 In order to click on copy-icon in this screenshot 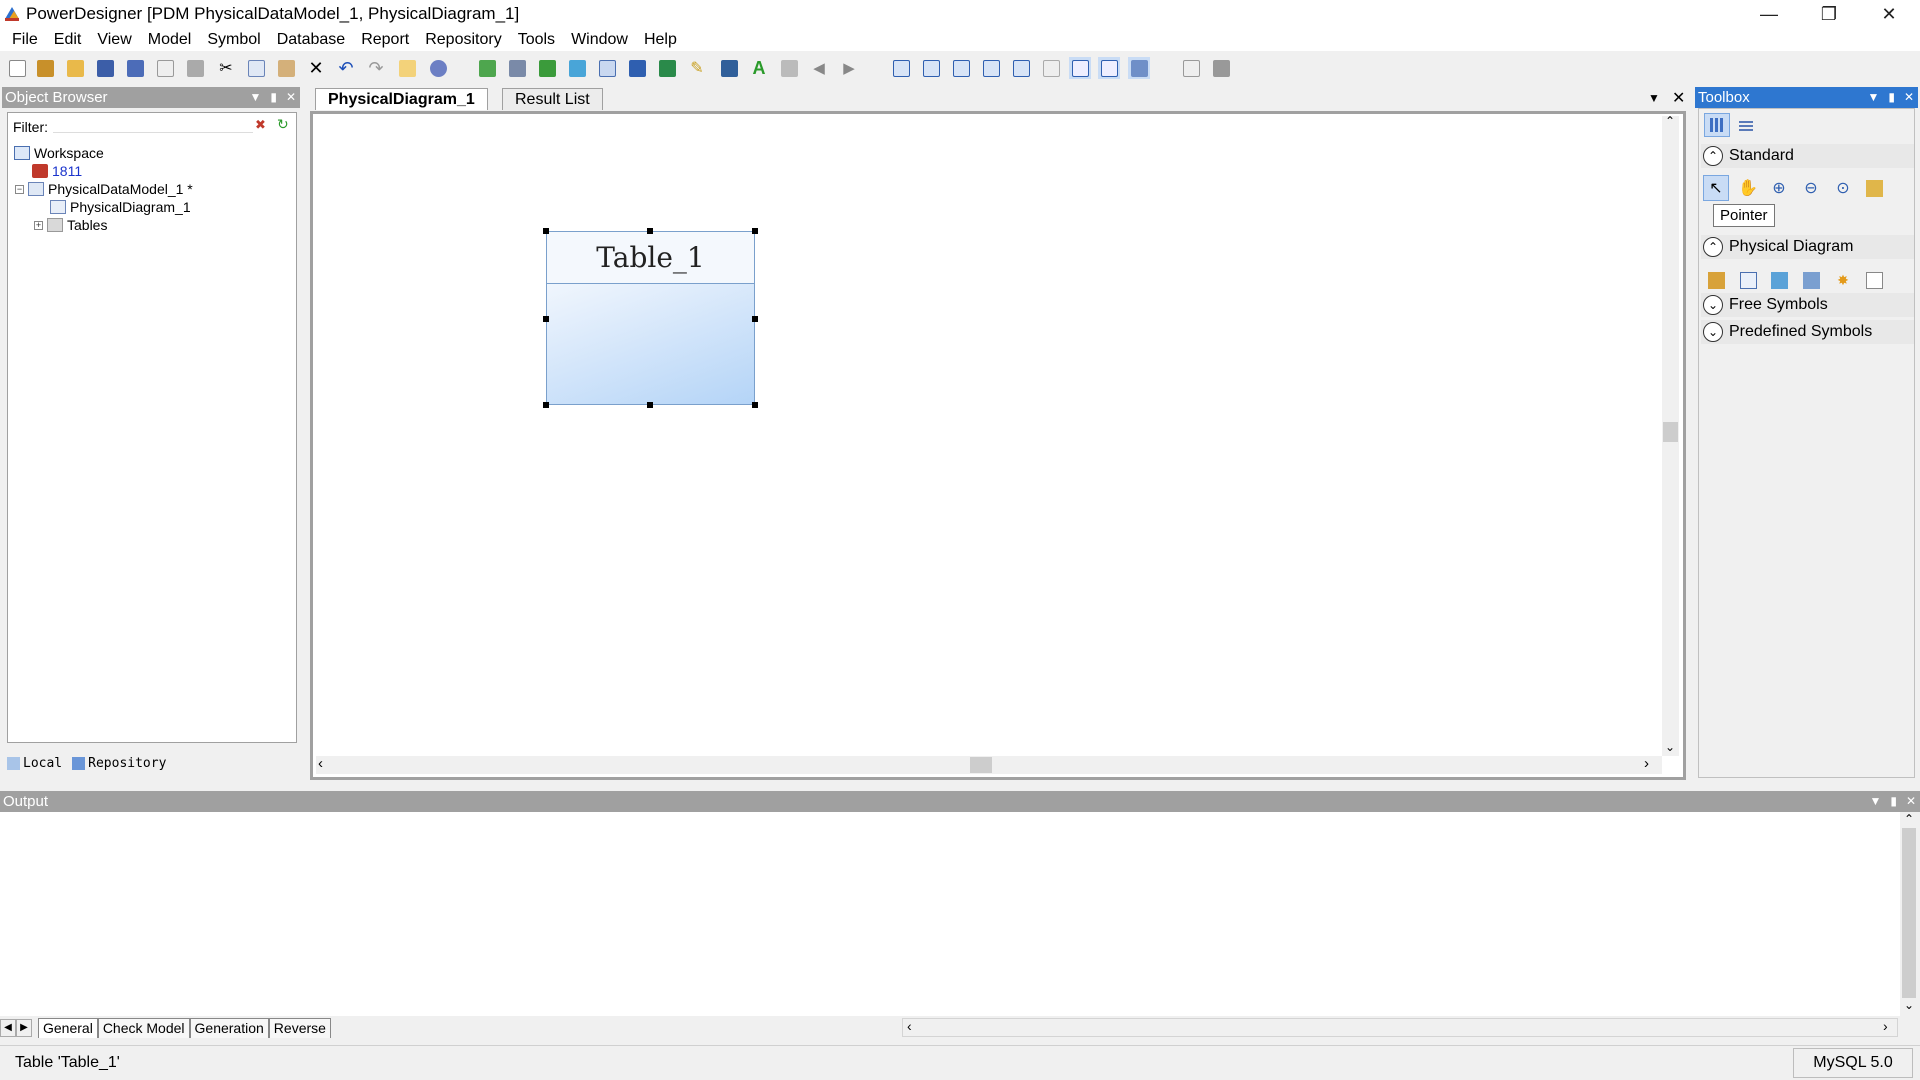, I will do `click(256, 68)`.